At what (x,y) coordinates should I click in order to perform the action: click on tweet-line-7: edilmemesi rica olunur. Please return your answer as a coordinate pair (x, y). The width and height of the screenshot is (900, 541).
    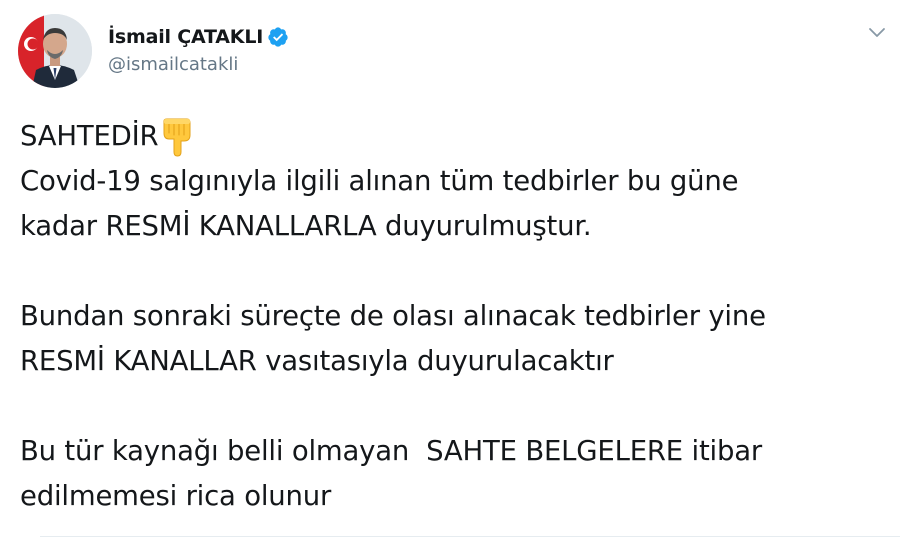
    Looking at the image, I should click on (176, 496).